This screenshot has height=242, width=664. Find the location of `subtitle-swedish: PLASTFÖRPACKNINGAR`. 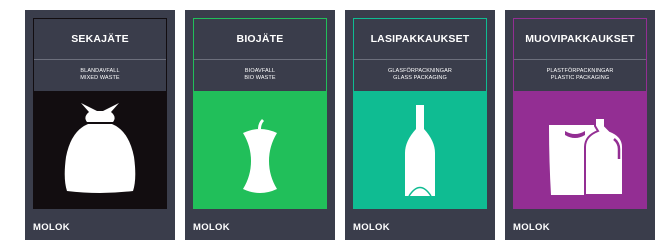

subtitle-swedish: PLASTFÖRPACKNINGAR is located at coordinates (580, 71).